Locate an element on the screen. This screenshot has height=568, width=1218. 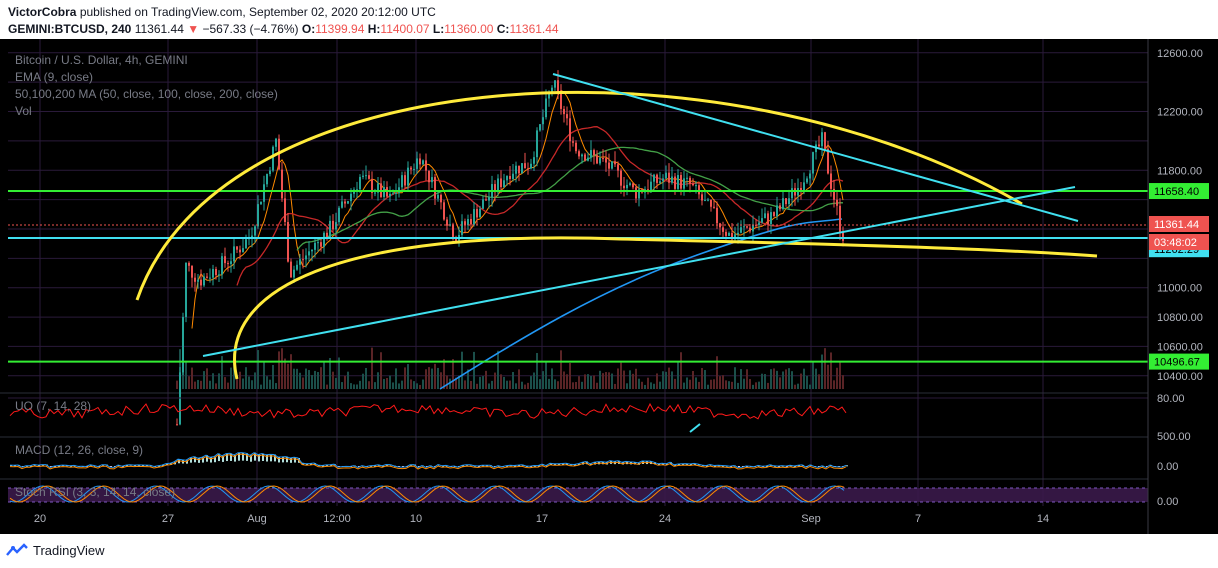
legend-ema: EMA (9, close) is located at coordinates (54, 77).